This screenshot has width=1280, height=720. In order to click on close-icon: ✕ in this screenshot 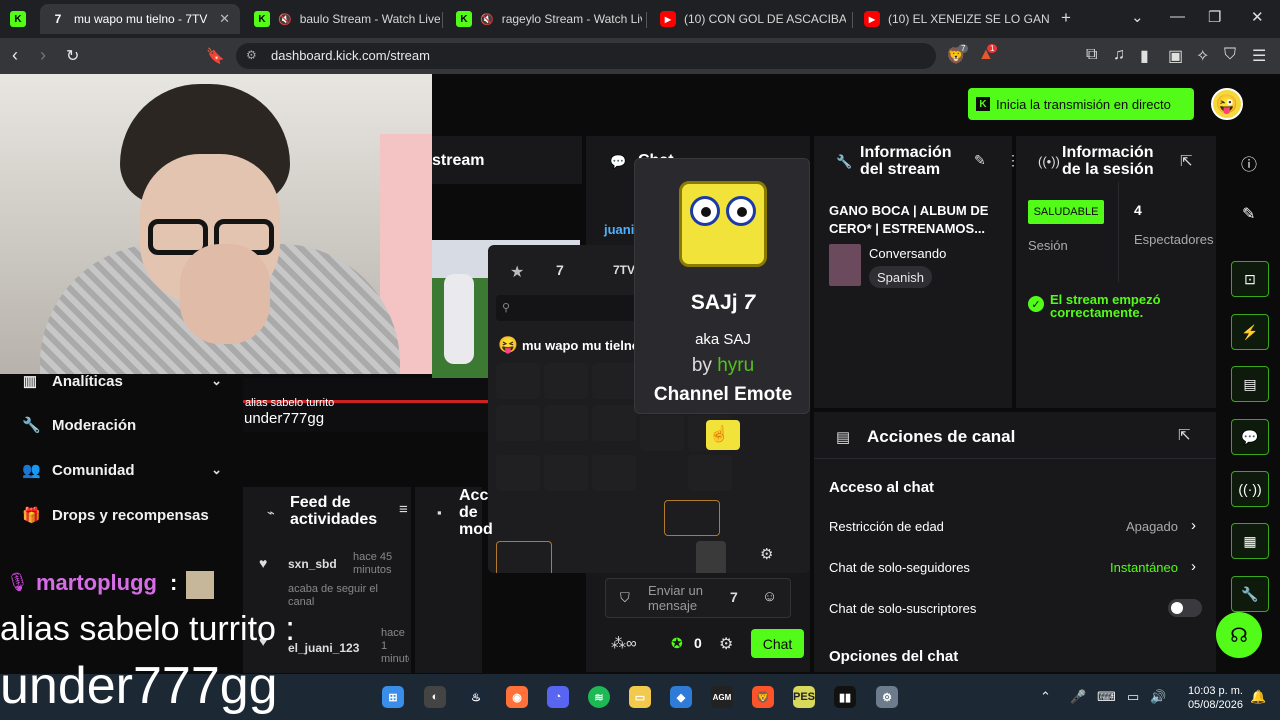, I will do `click(224, 19)`.